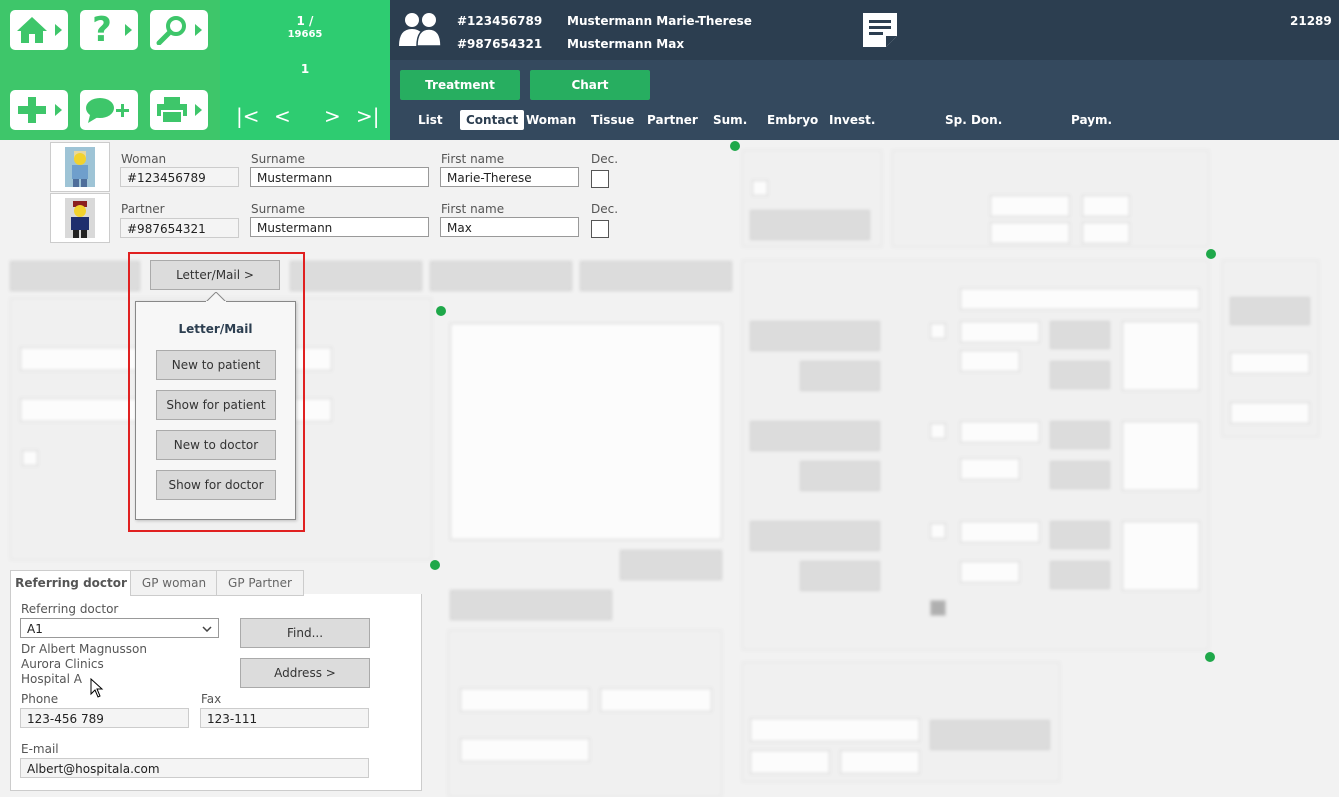 This screenshot has width=1339, height=797. Describe the element at coordinates (305, 70) in the screenshot. I see `record-pager: 1 / 19665 1 |< < > >|` at that location.